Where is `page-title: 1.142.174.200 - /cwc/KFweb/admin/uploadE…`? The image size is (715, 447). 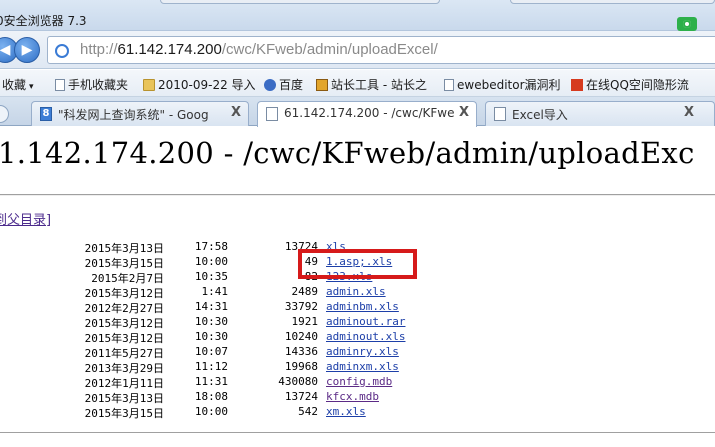
page-title: 1.142.174.200 - /cwc/KFweb/admin/uploadE… is located at coordinates (347, 153).